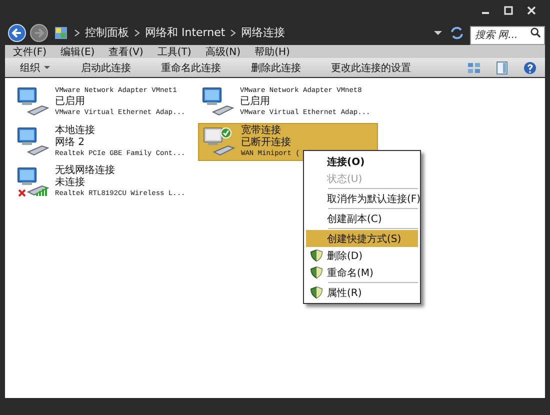 Image resolution: width=550 pixels, height=415 pixels. Describe the element at coordinates (75, 131) in the screenshot. I see `connection-name: 本地连接` at that location.